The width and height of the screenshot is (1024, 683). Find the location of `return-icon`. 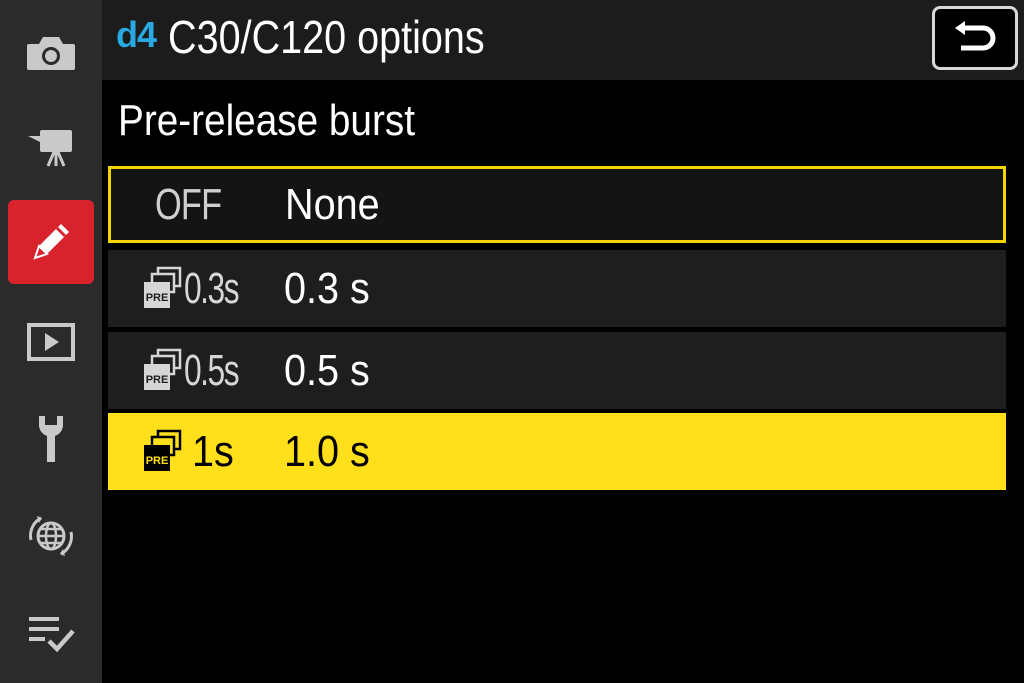

return-icon is located at coordinates (975, 36).